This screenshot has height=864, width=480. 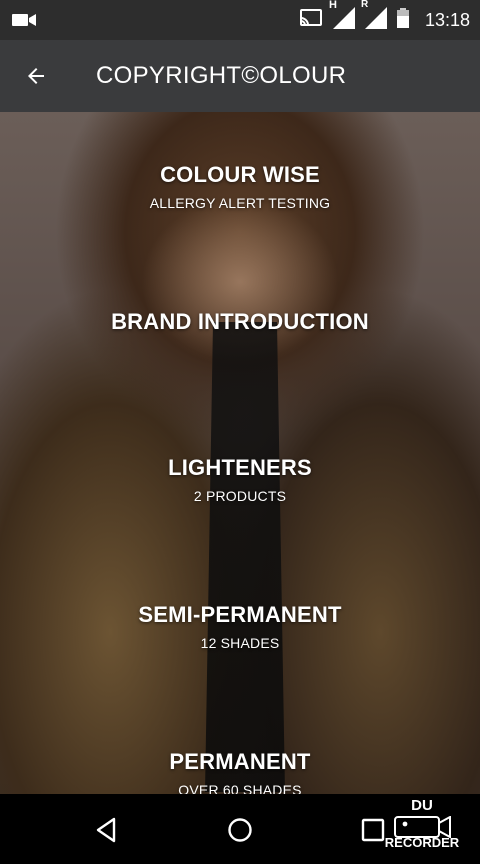 I want to click on menu-item-subtitle: 12 SHADES, so click(x=240, y=643).